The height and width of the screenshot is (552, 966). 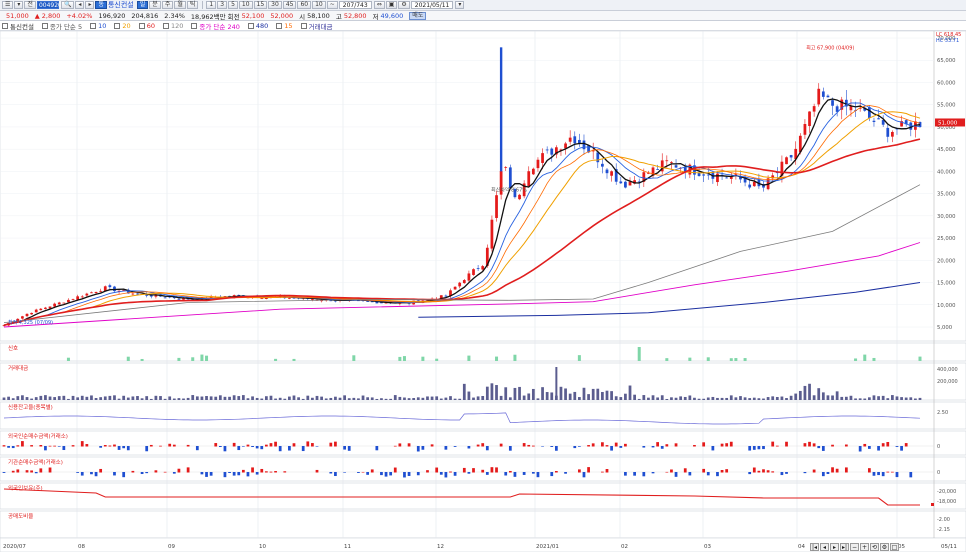 What do you see at coordinates (854, 547) in the screenshot?
I see `zoom-out-icon: −` at bounding box center [854, 547].